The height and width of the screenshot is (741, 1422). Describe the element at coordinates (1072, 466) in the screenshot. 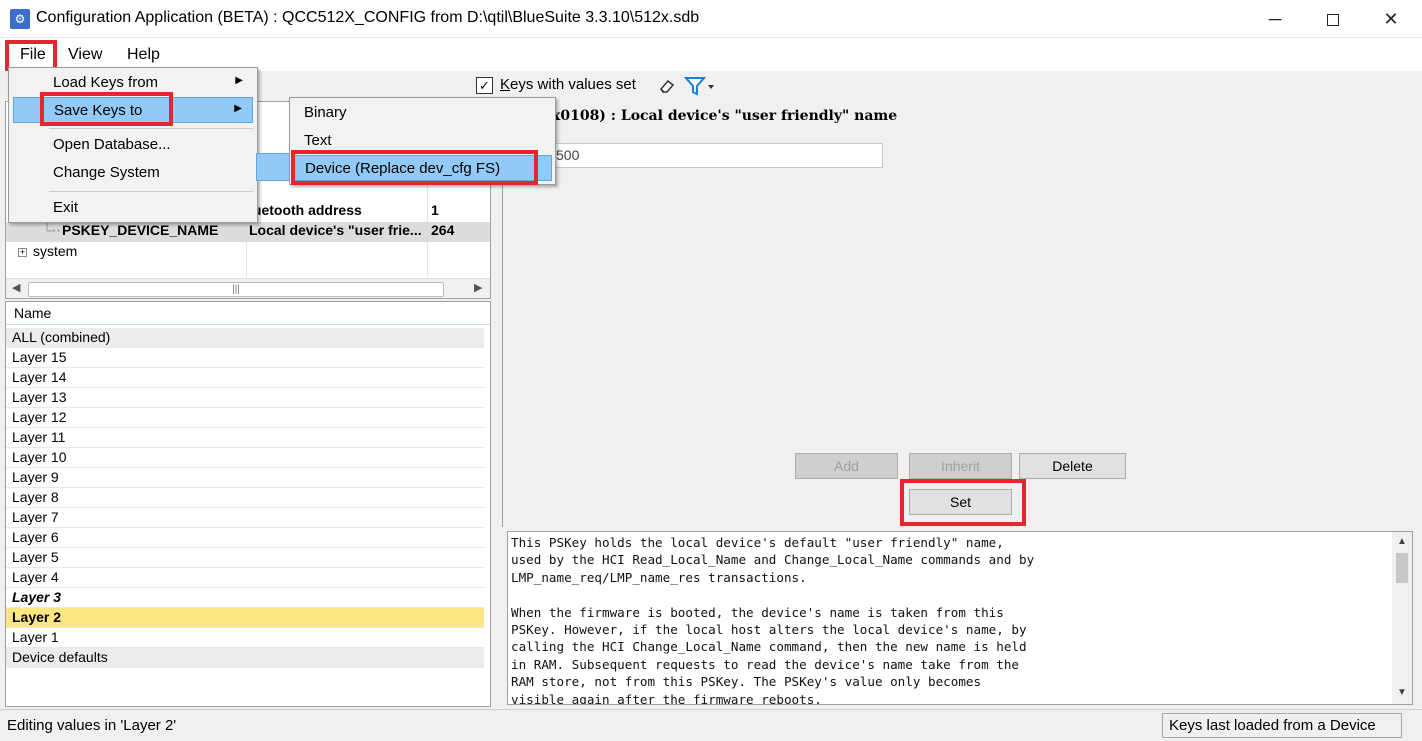

I see `delete-button: Delete` at that location.